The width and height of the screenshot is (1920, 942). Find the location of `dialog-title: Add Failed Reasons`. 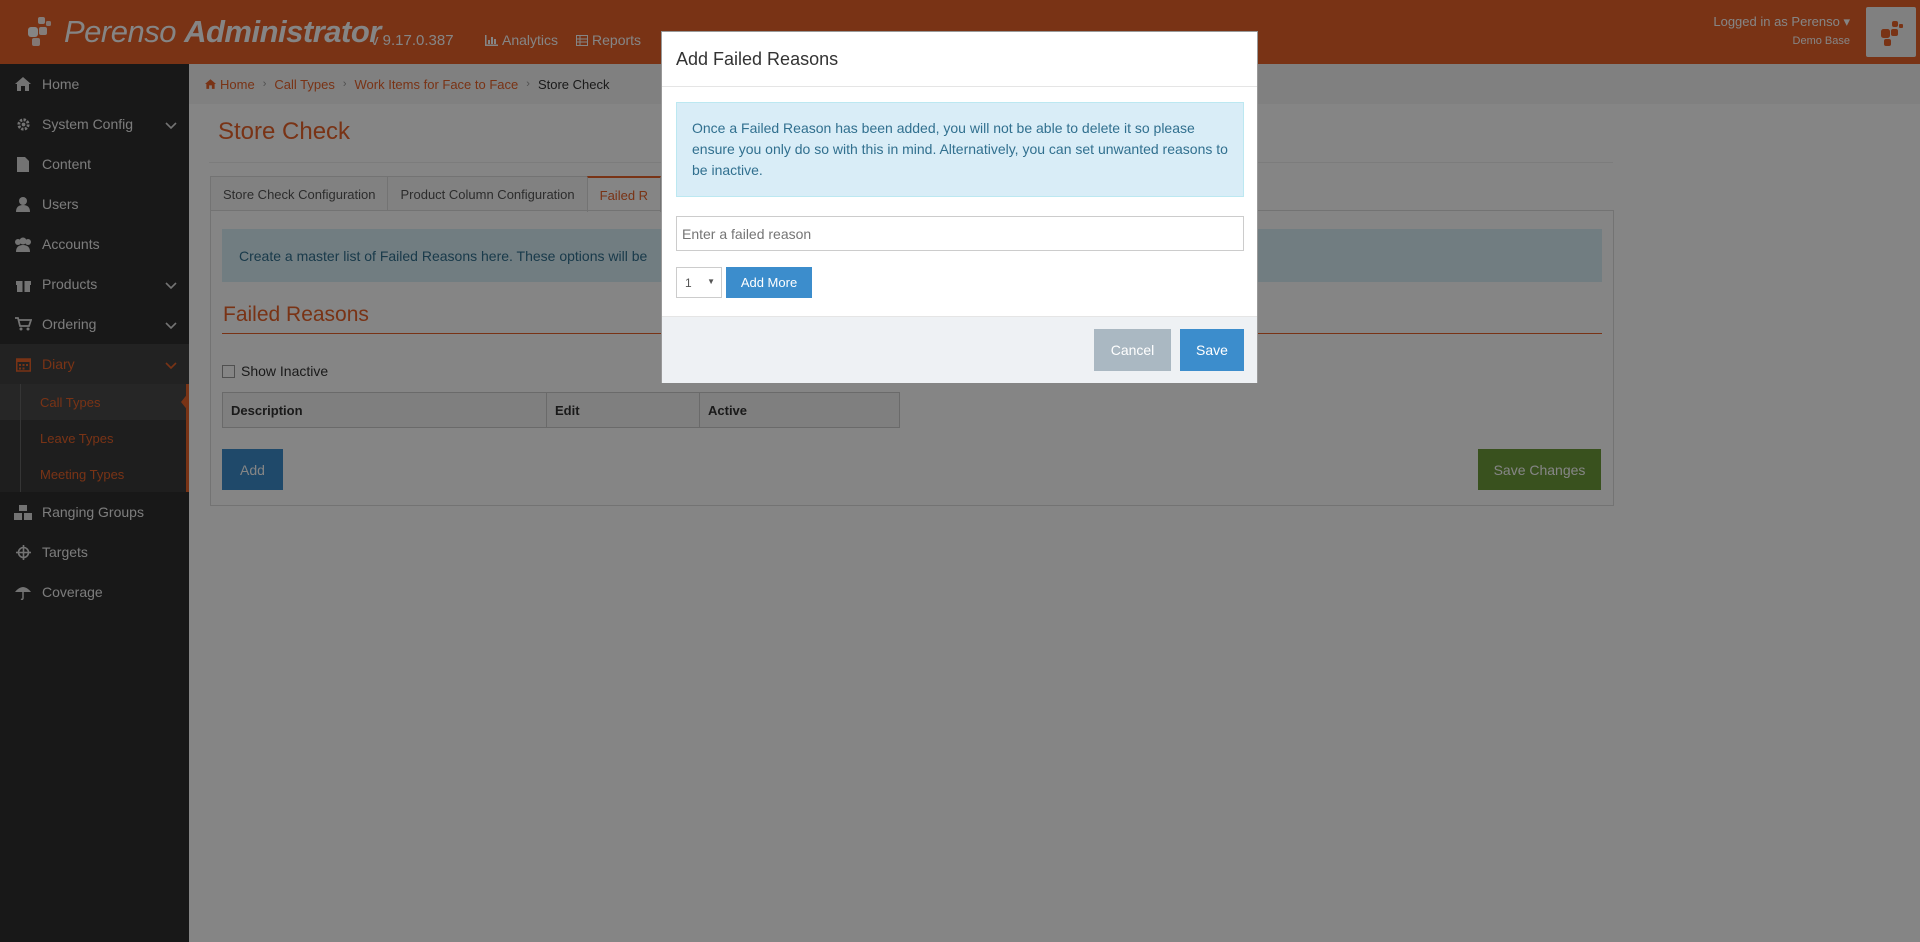

dialog-title: Add Failed Reasons is located at coordinates (959, 59).